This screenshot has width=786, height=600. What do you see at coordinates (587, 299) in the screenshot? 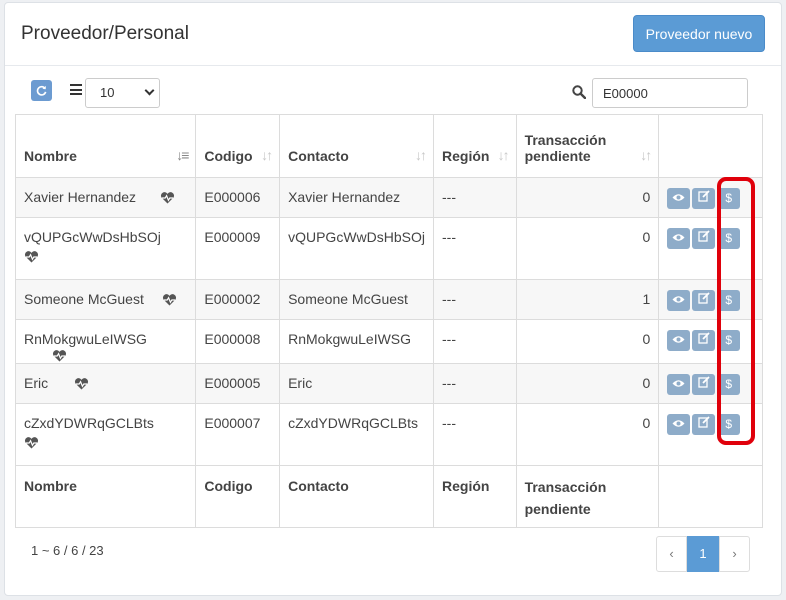
I see `pending-cell: 1` at bounding box center [587, 299].